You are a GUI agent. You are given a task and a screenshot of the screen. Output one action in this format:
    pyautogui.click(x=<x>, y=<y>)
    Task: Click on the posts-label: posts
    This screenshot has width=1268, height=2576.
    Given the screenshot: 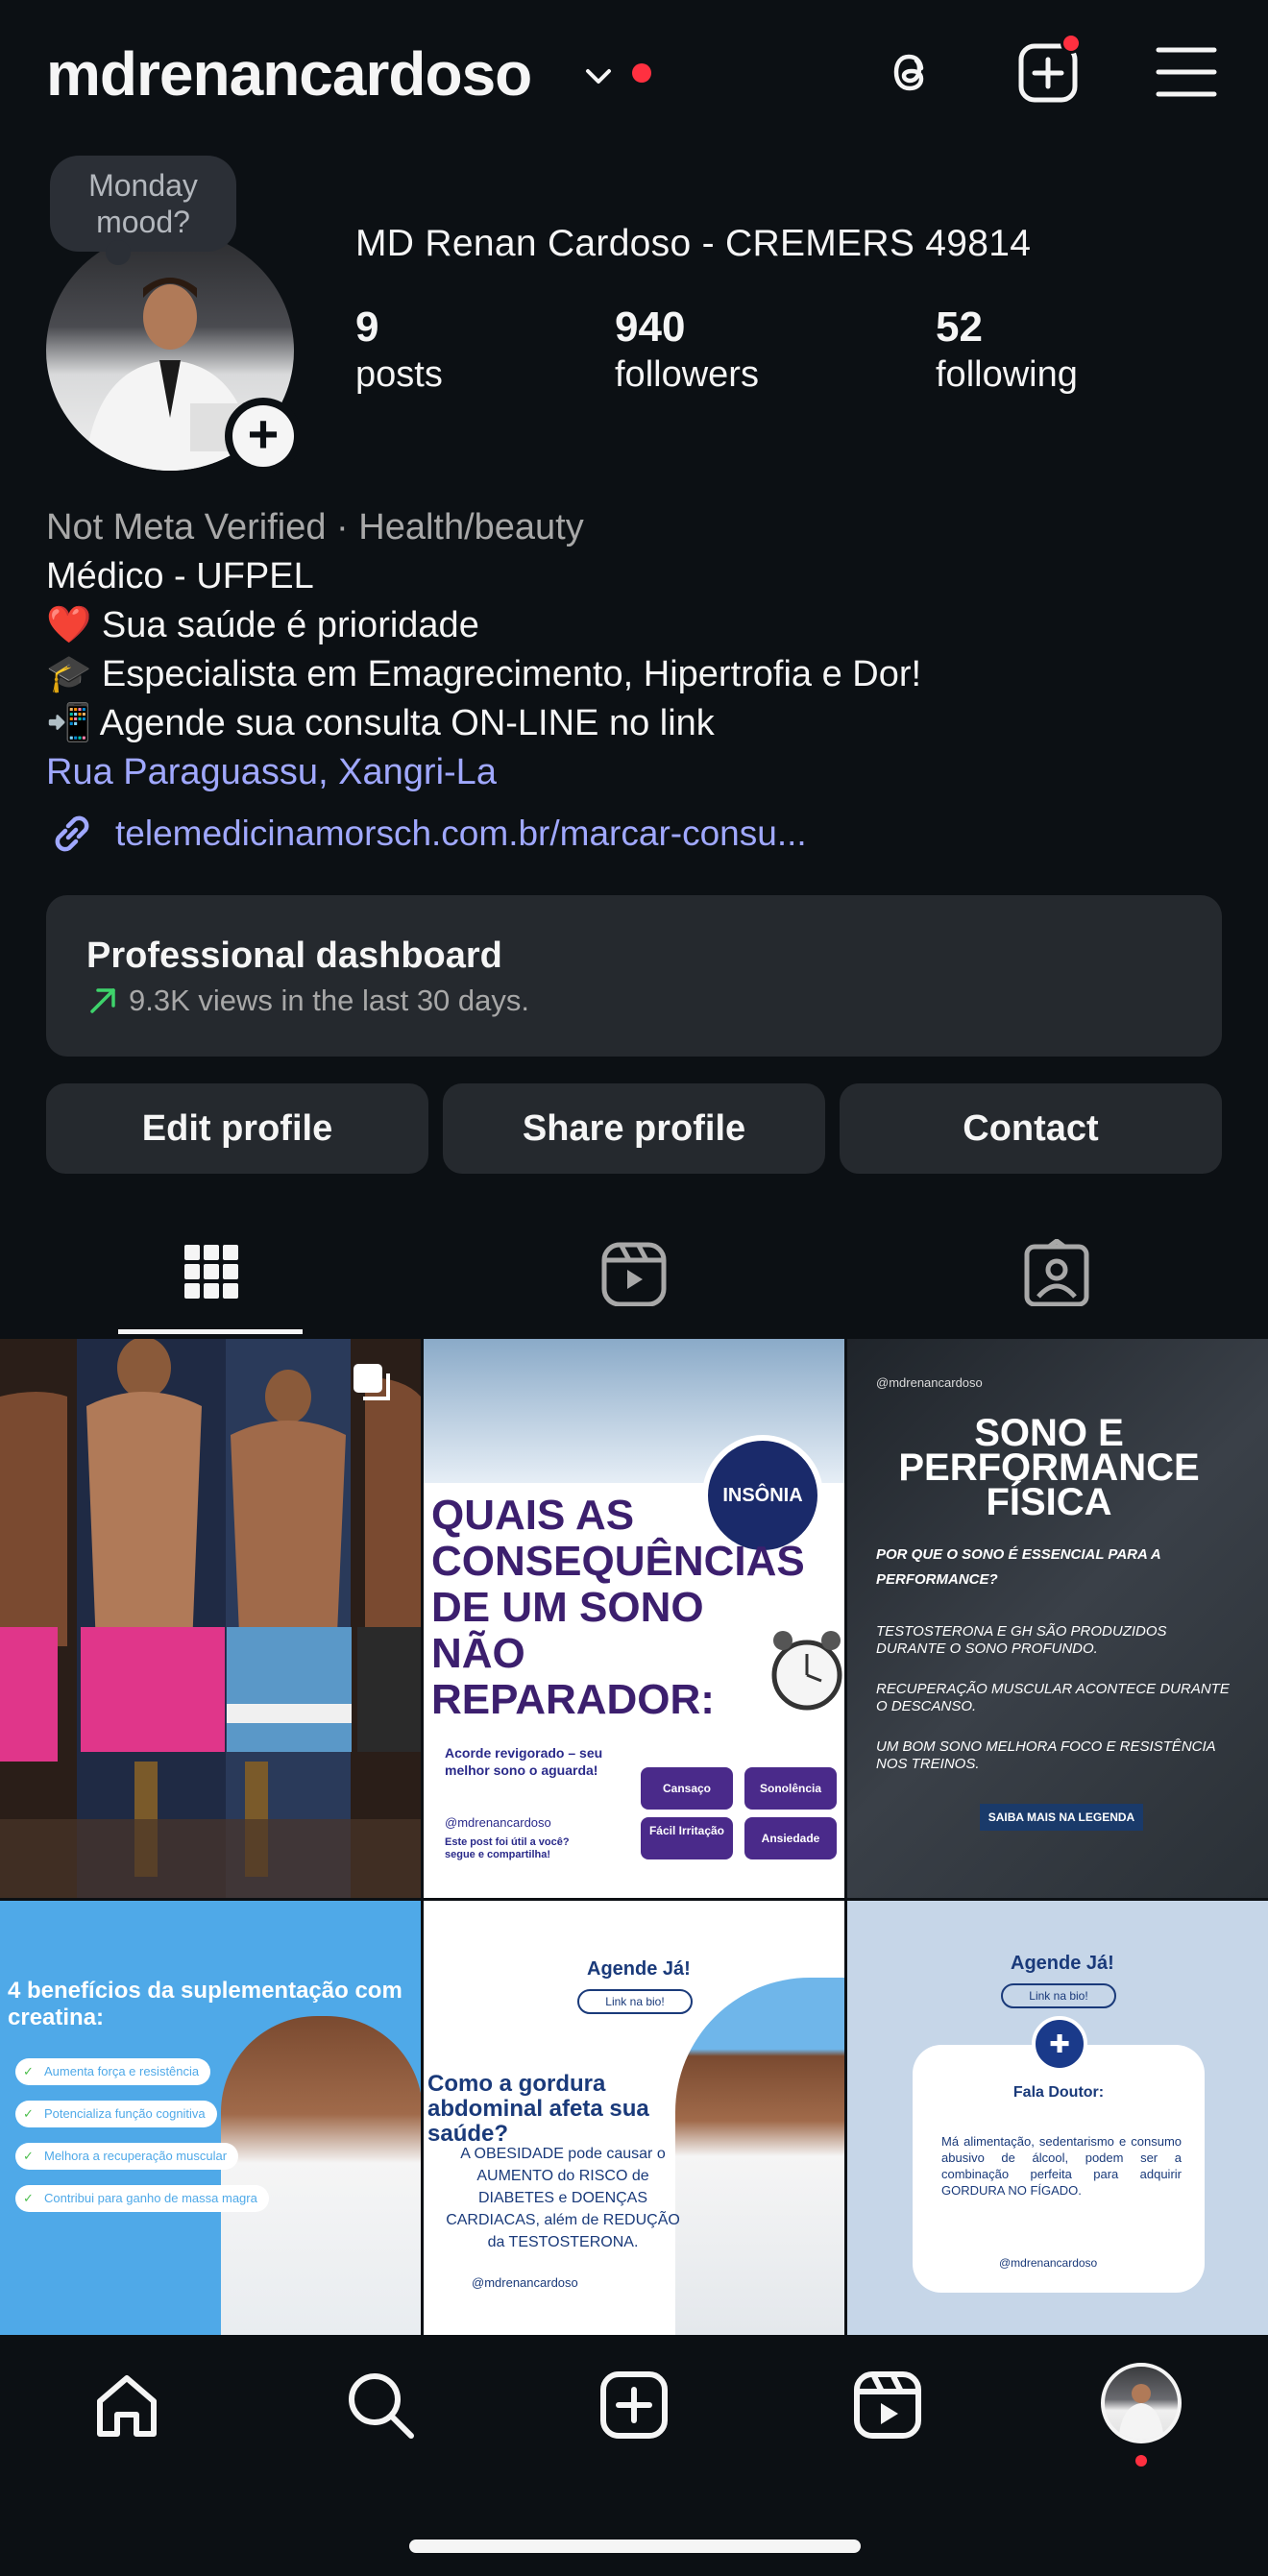 What is the action you would take?
    pyautogui.click(x=399, y=374)
    